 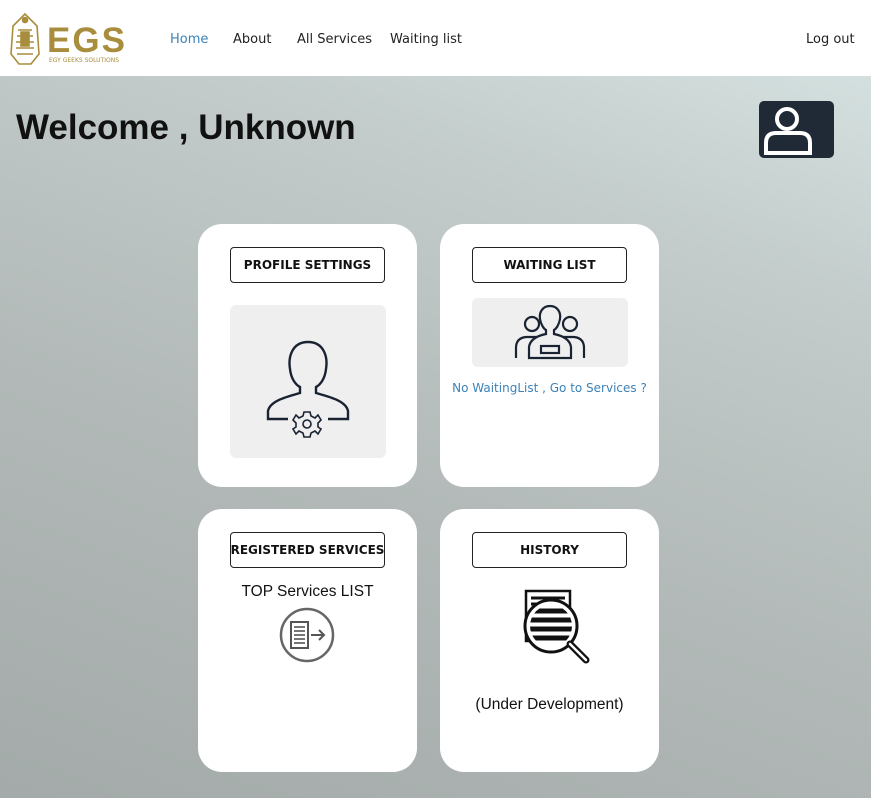 What do you see at coordinates (307, 591) in the screenshot?
I see `top-services-label: TOP Services LIST` at bounding box center [307, 591].